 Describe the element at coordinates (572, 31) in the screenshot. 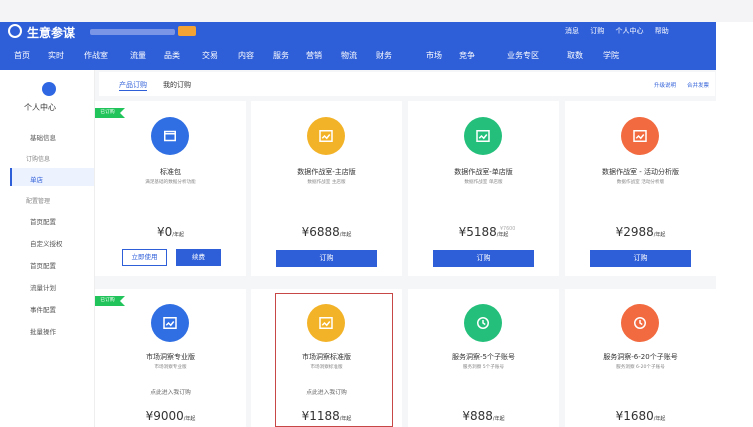

I see `message-link: 消息` at that location.